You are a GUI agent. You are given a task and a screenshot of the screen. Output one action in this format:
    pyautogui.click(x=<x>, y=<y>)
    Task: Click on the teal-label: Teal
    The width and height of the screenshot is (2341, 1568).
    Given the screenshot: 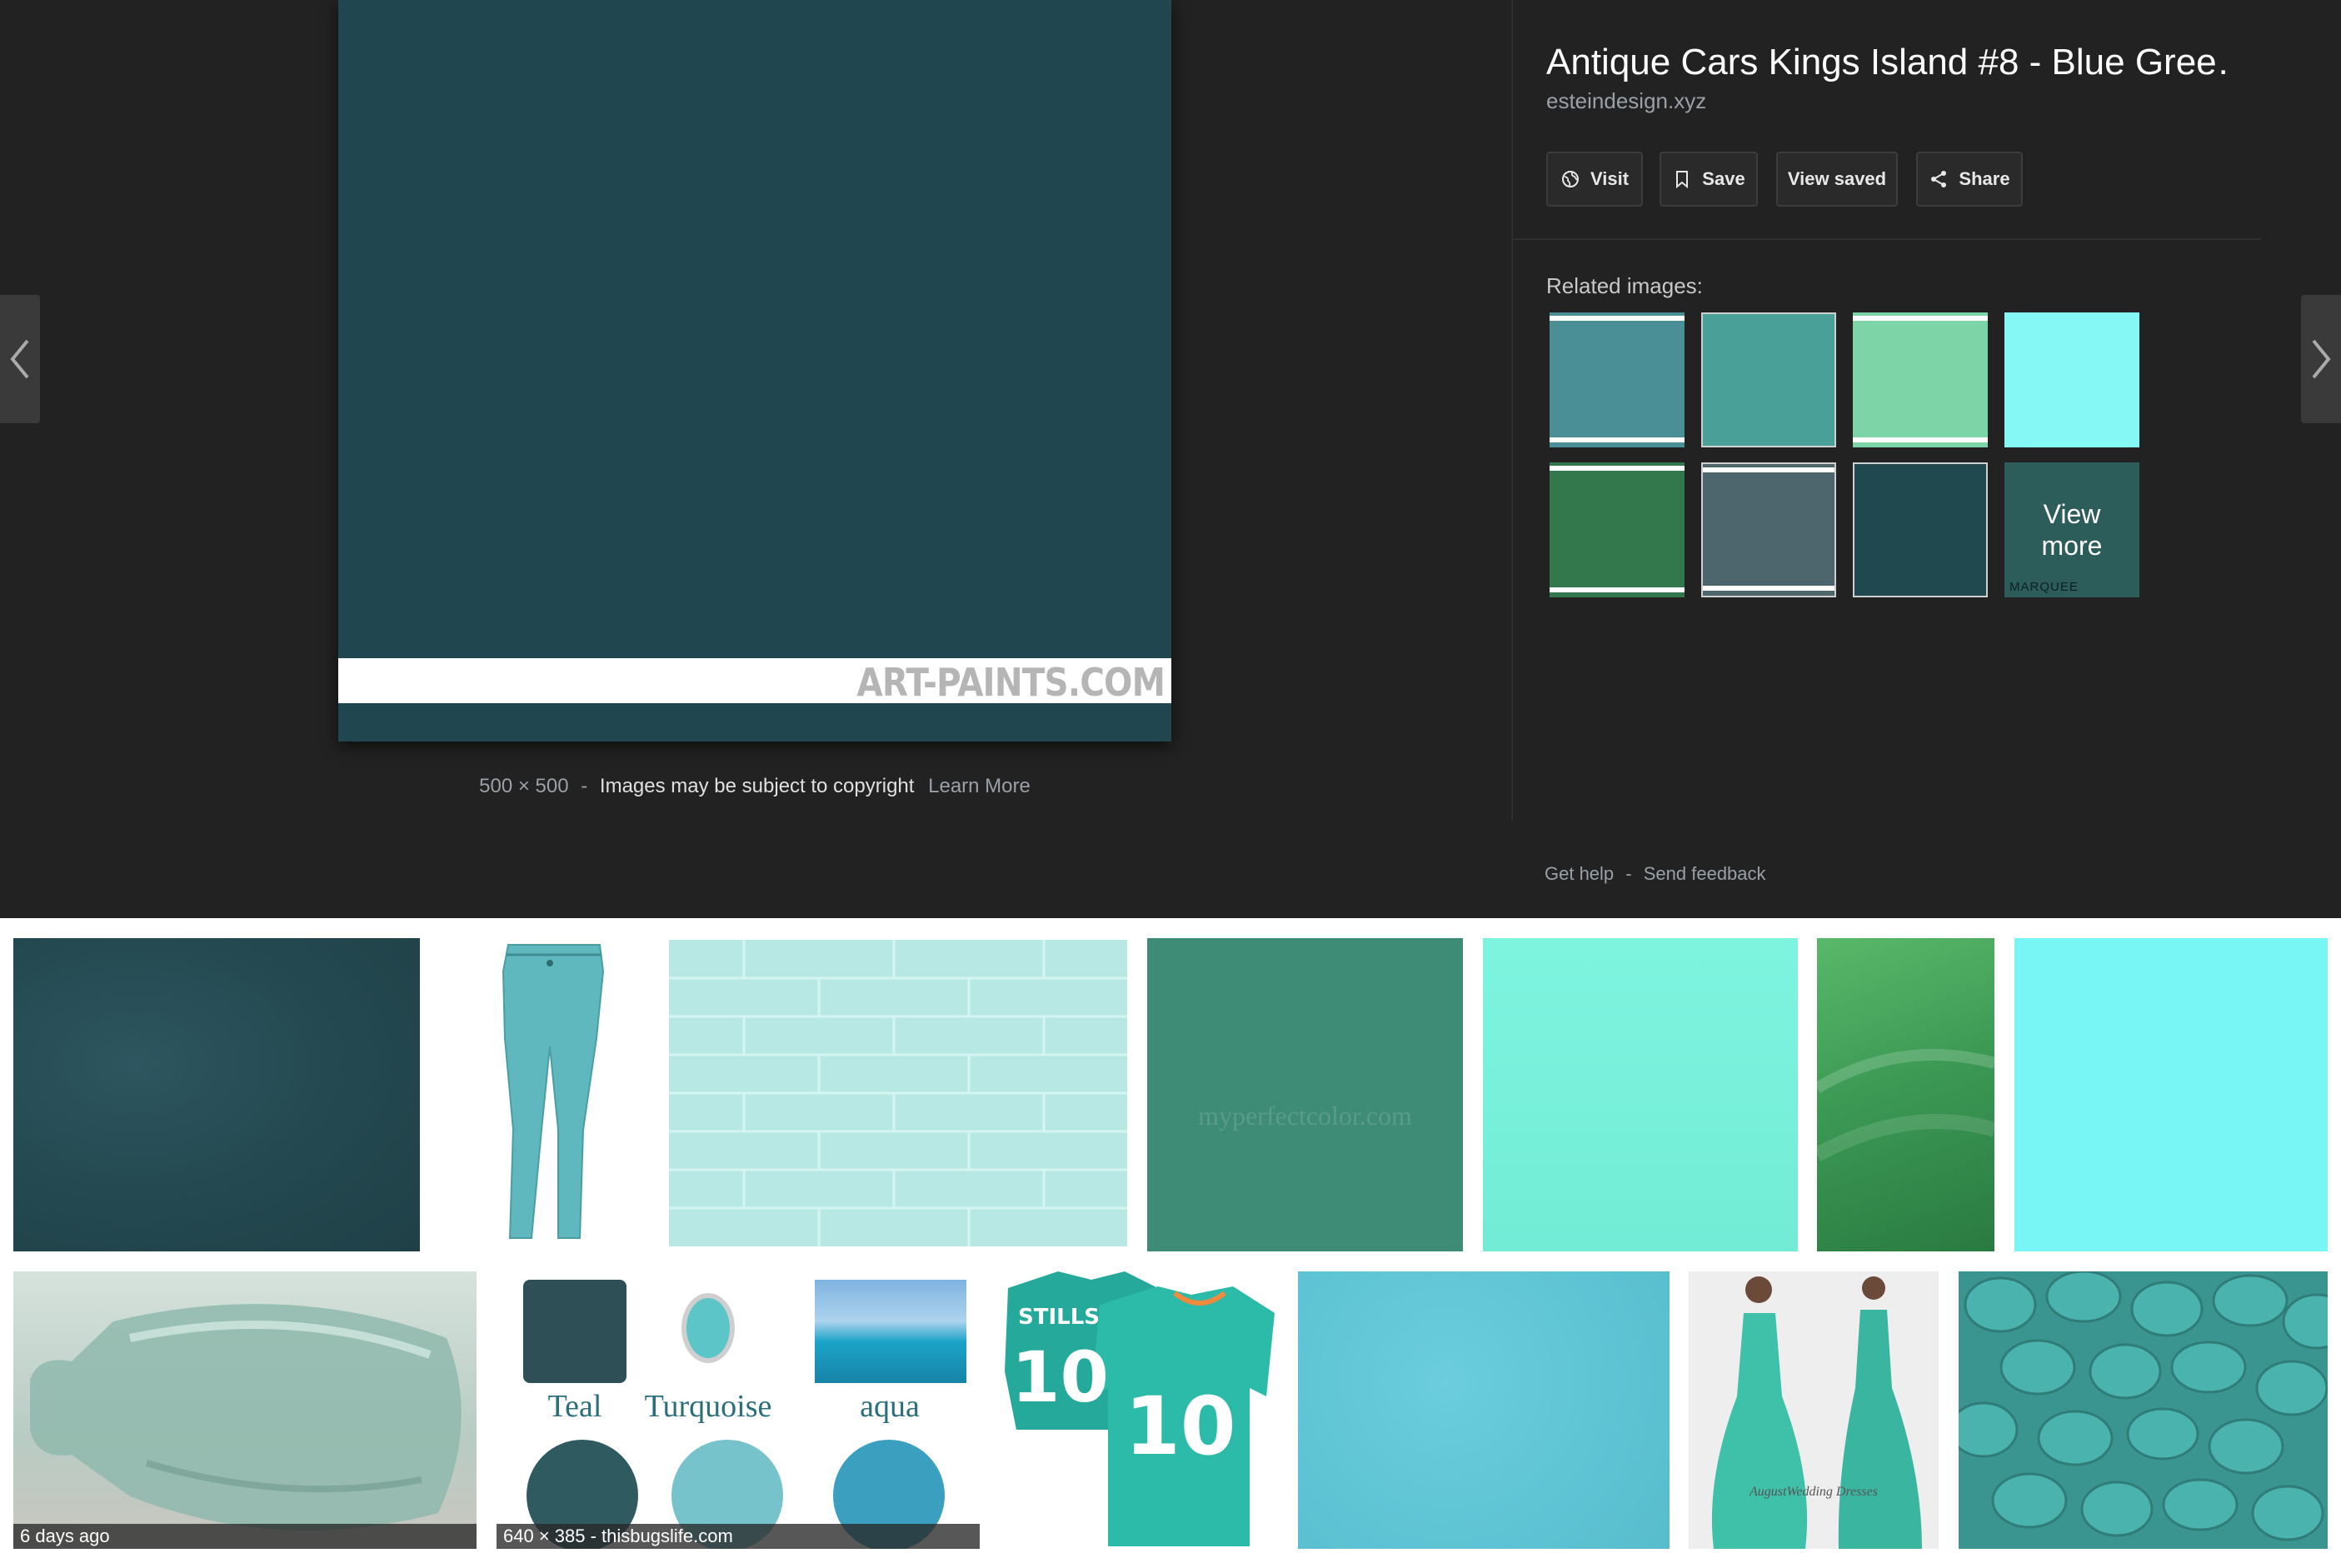 What is the action you would take?
    pyautogui.click(x=574, y=1406)
    